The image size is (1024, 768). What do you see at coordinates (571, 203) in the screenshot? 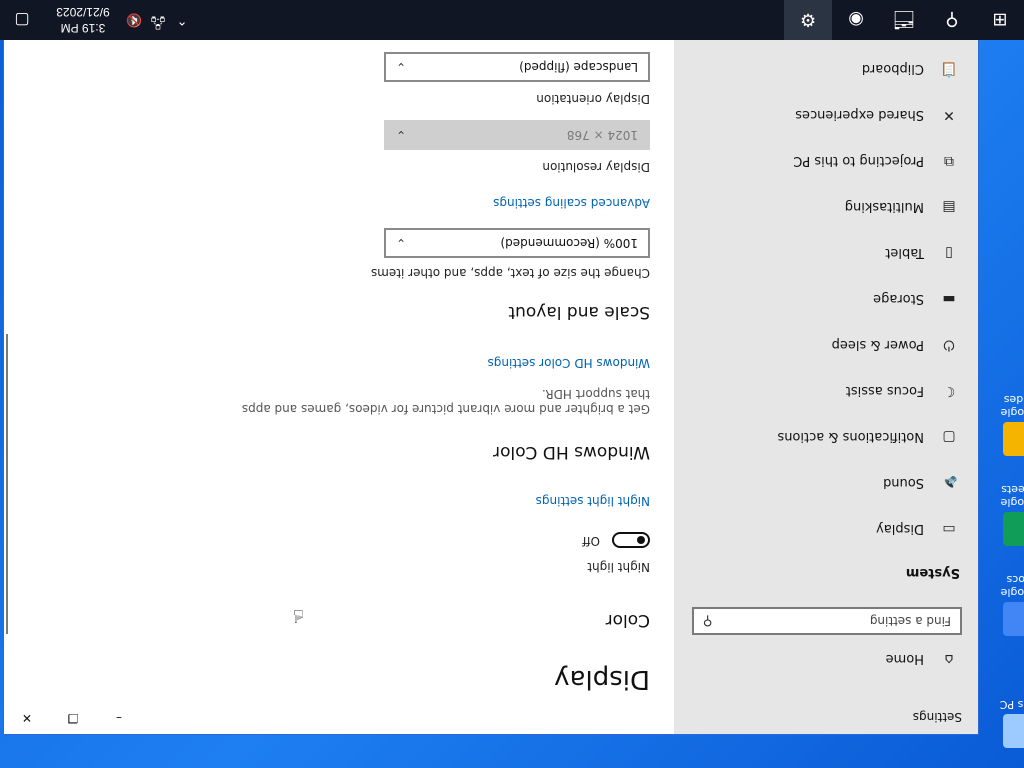
I see `advanced-scaling-link: Advanced scaling settings` at bounding box center [571, 203].